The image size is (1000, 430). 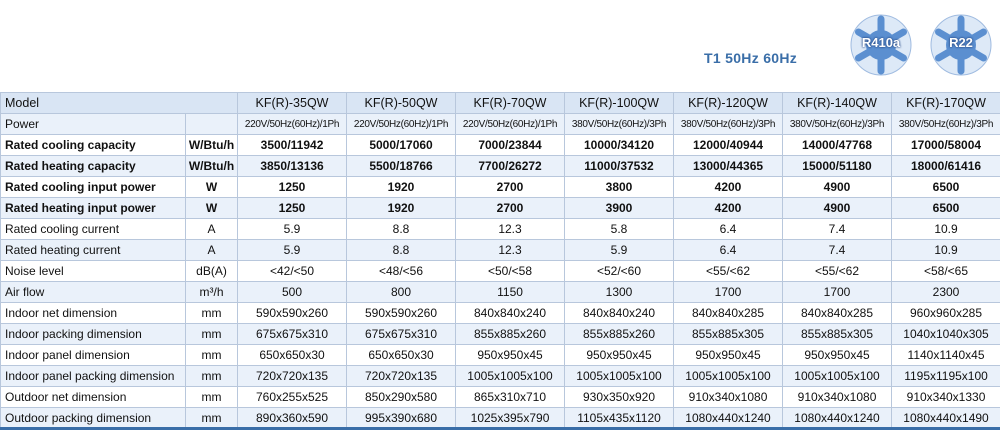 I want to click on table-cell: 4200, so click(x=728, y=187).